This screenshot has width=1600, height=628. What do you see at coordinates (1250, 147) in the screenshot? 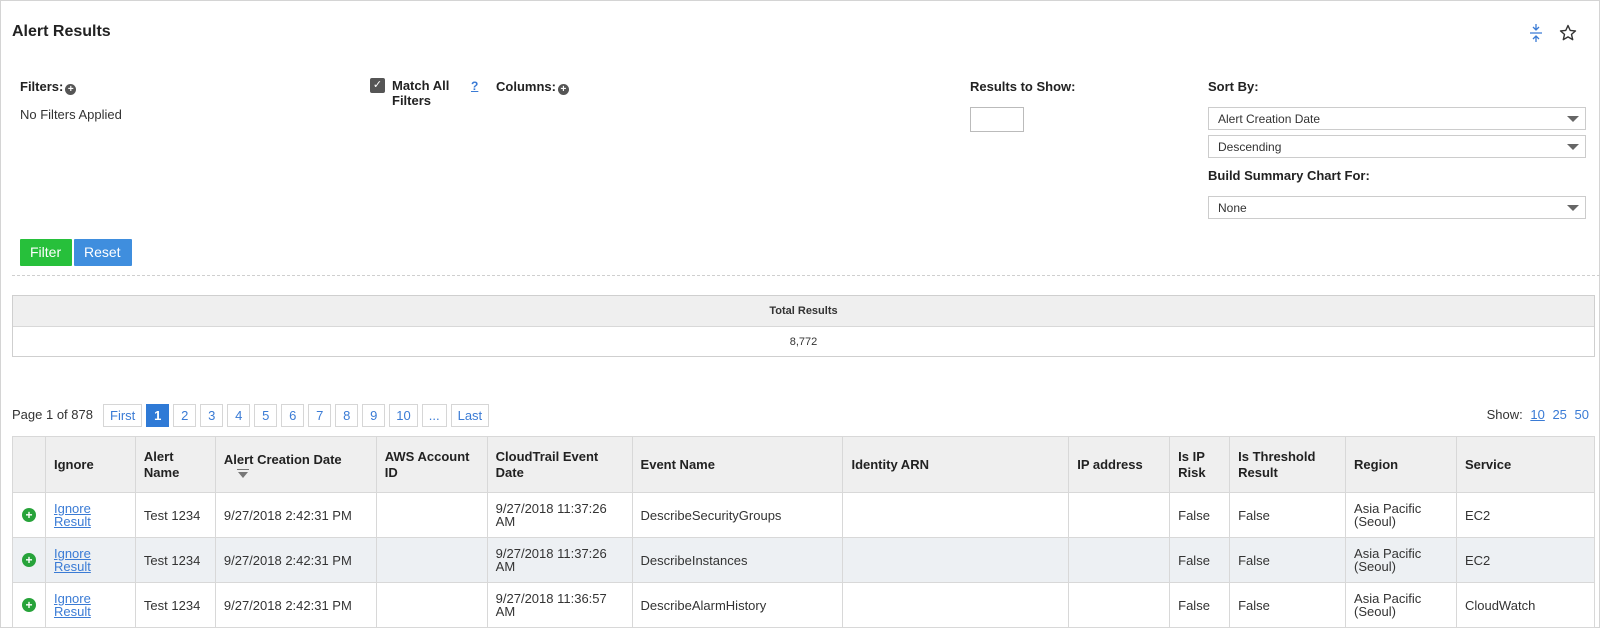
I see `sort-order-value: Descending` at bounding box center [1250, 147].